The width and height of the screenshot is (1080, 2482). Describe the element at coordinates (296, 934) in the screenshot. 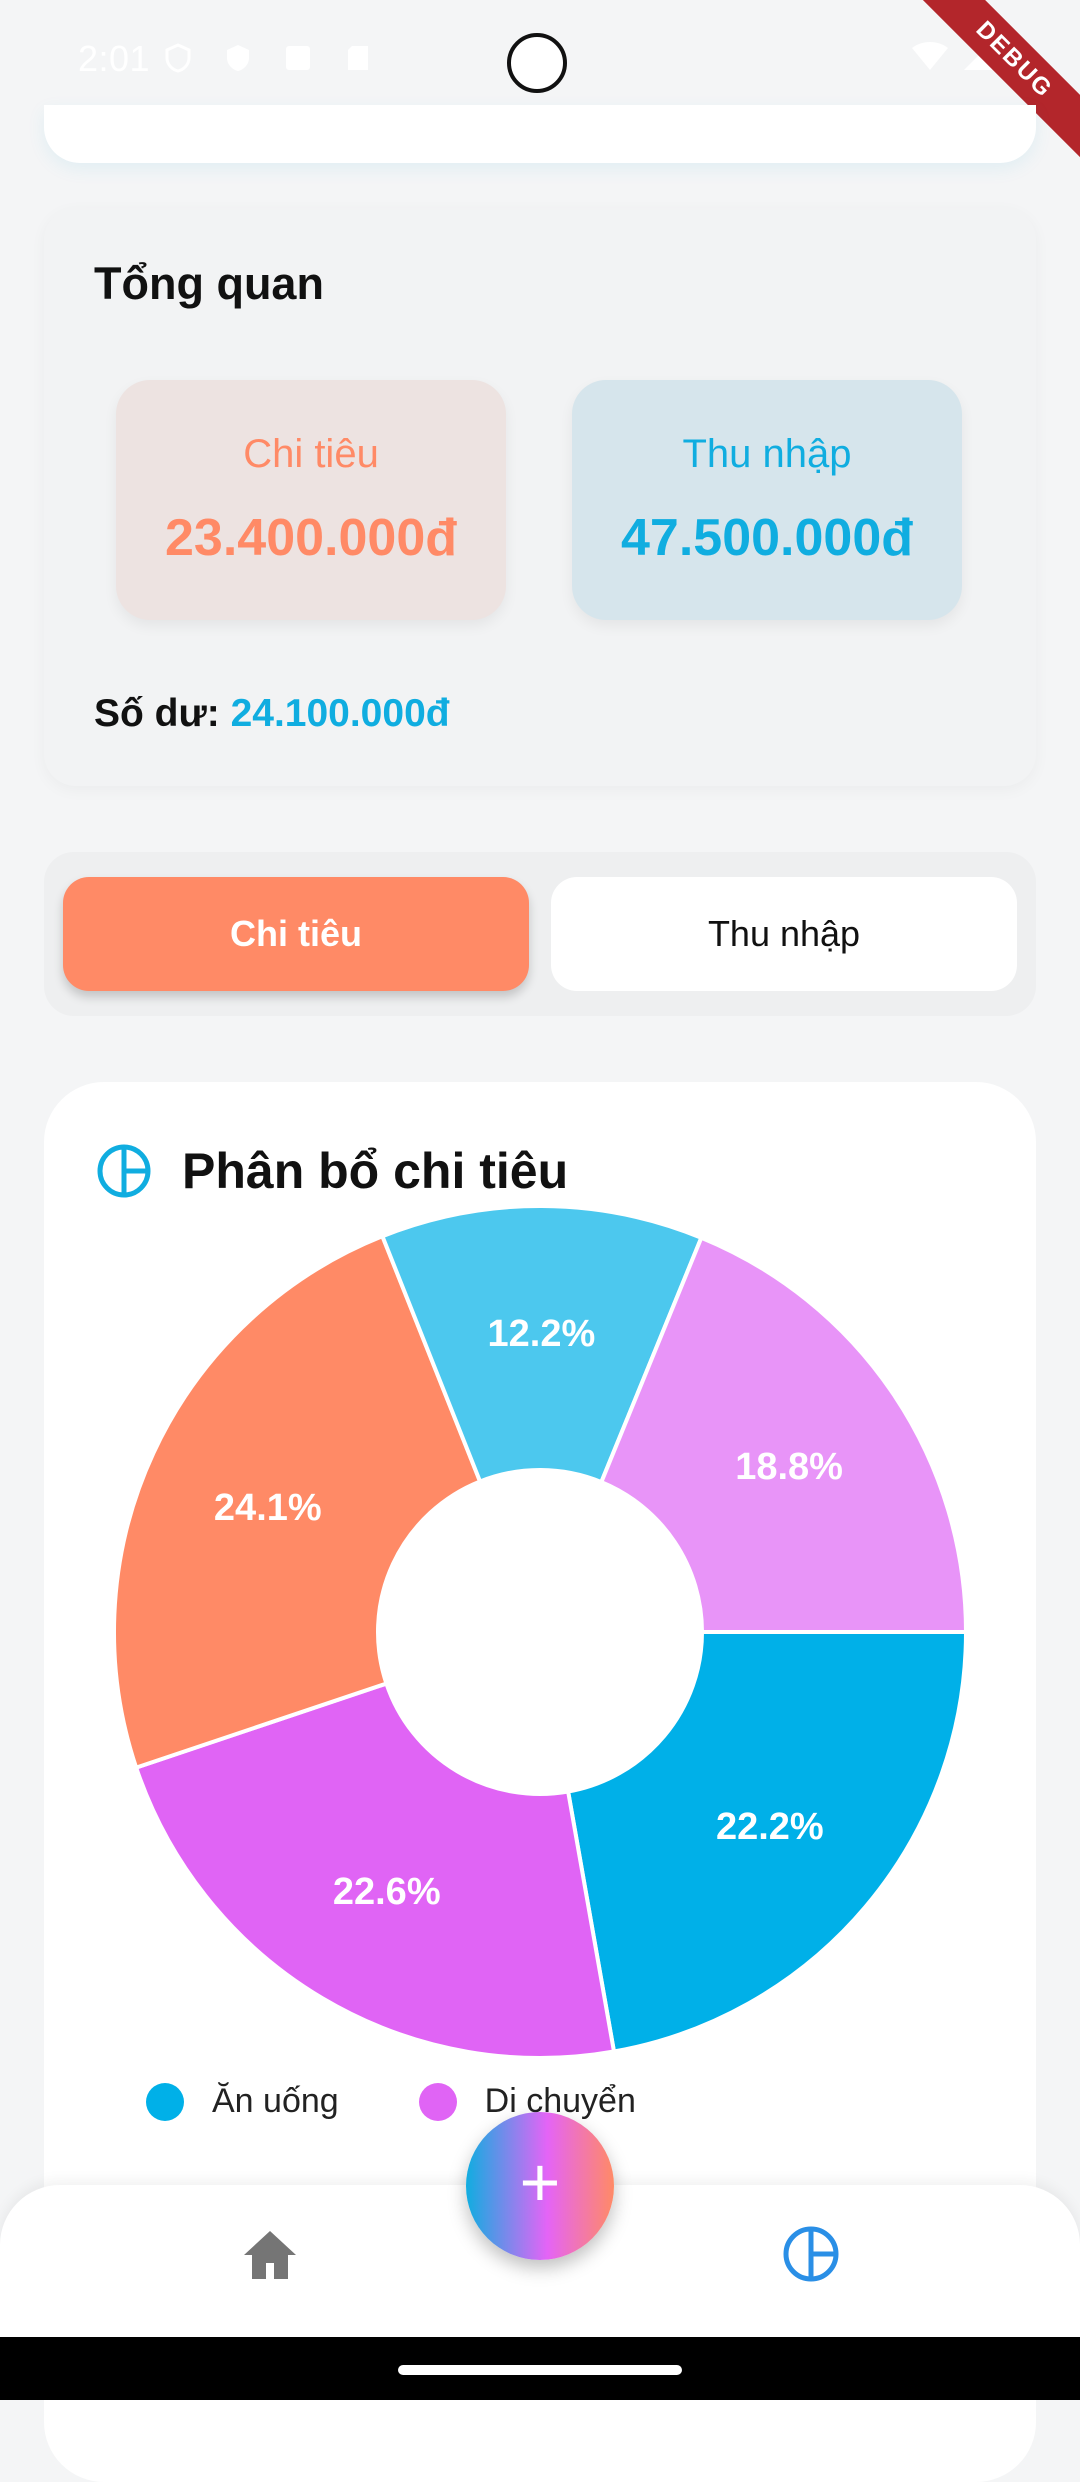

I see `tab-expense: Chi tiêu` at that location.